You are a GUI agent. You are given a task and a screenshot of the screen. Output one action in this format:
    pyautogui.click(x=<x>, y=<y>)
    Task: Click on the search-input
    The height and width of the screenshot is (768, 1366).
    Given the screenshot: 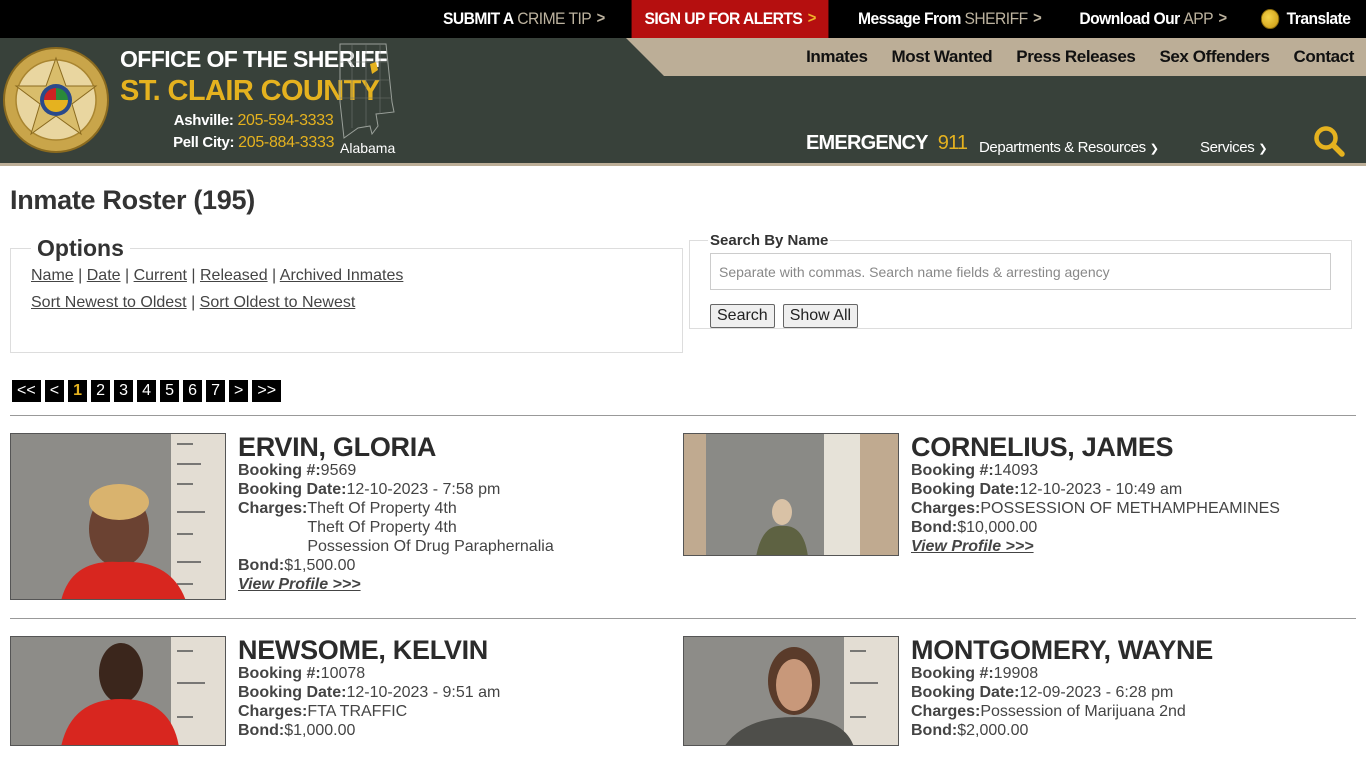 What is the action you would take?
    pyautogui.click(x=1020, y=271)
    